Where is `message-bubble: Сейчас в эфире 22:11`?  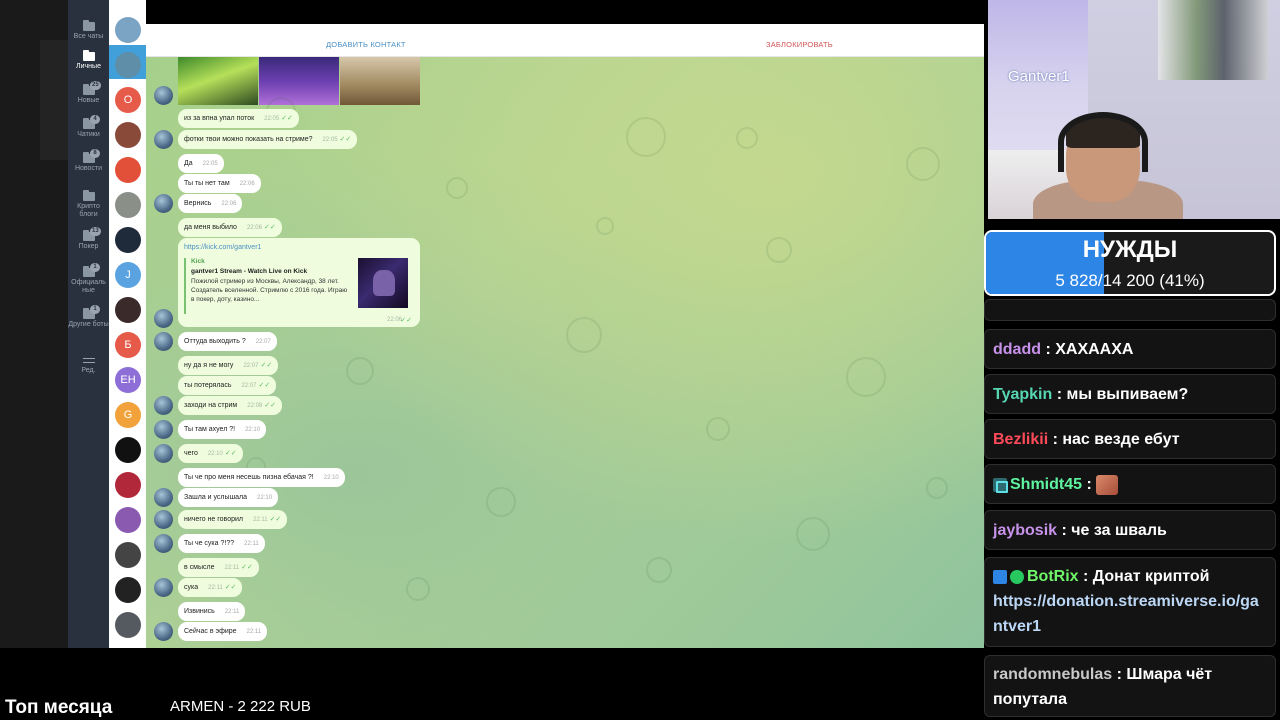 message-bubble: Сейчас в эфире 22:11 is located at coordinates (223, 631).